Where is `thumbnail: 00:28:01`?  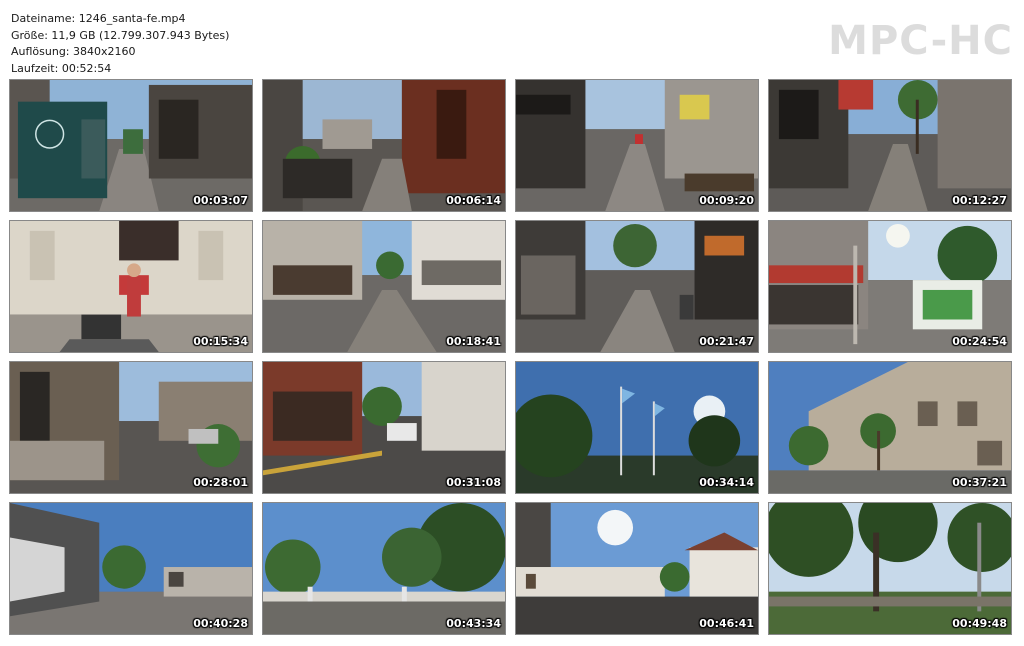
thumbnail: 00:28:01 is located at coordinates (131, 427).